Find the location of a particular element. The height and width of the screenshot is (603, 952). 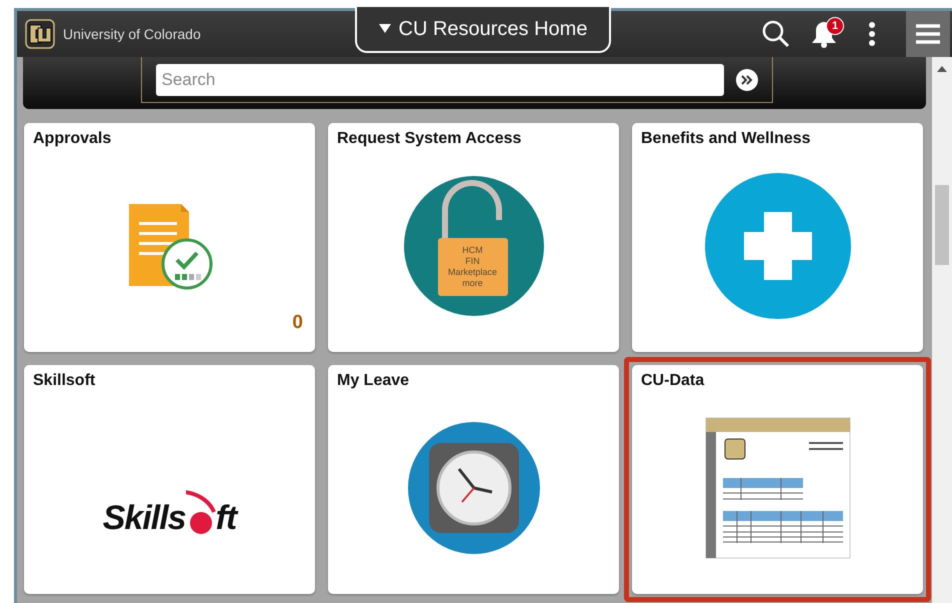

notifications-button: 1 is located at coordinates (824, 34).